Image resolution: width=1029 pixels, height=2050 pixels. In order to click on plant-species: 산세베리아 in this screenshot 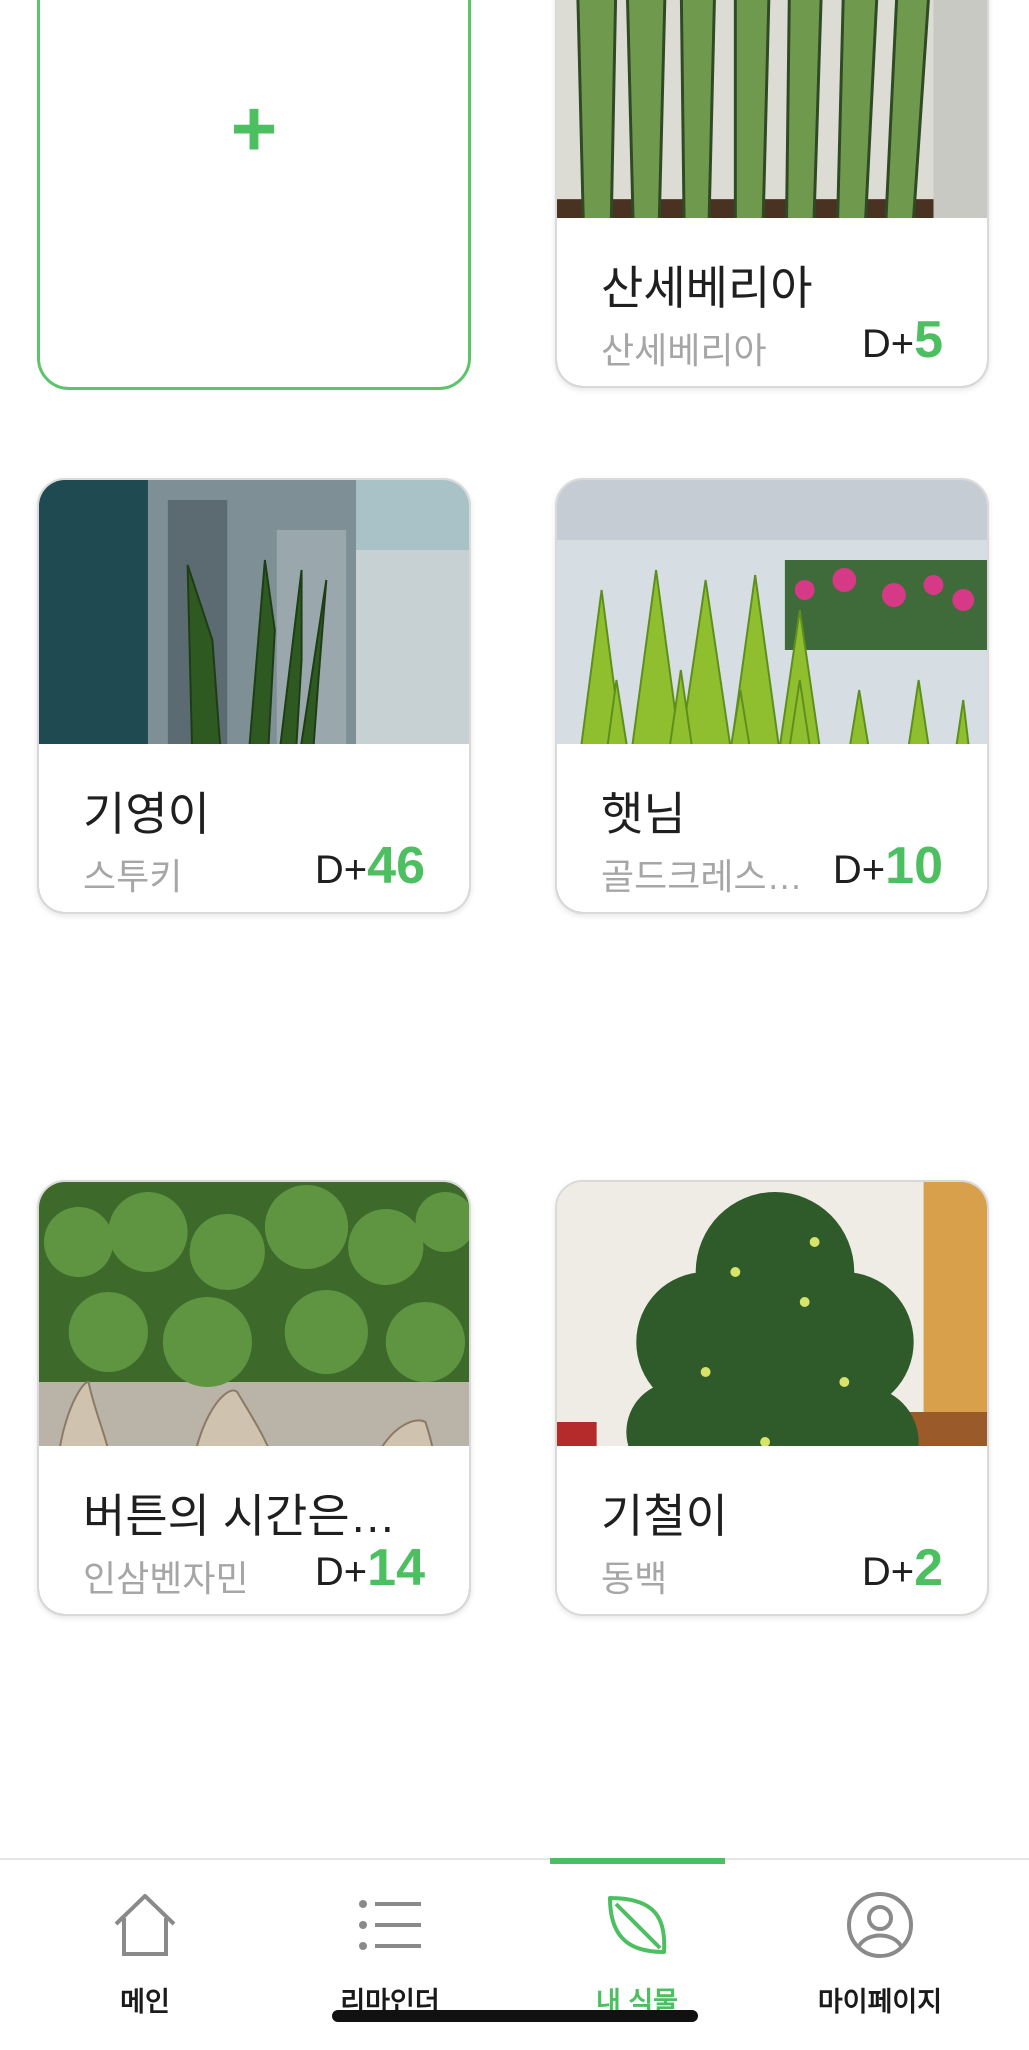, I will do `click(684, 350)`.